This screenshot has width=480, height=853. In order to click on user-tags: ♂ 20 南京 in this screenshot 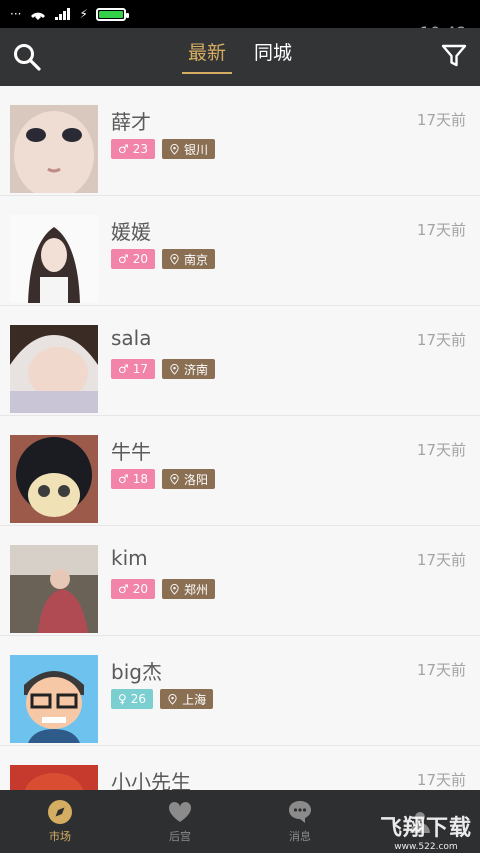, I will do `click(163, 259)`.